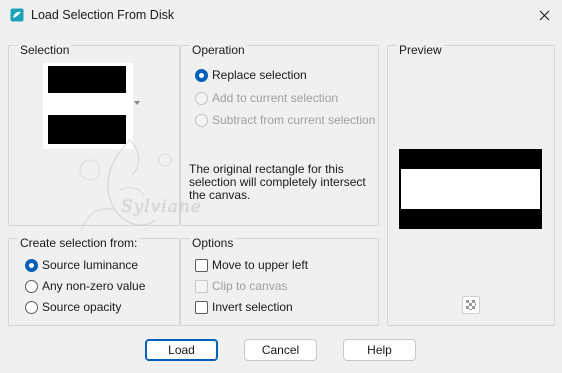 This screenshot has height=373, width=562. Describe the element at coordinates (218, 50) in the screenshot. I see `operation-group-label: Operation` at that location.